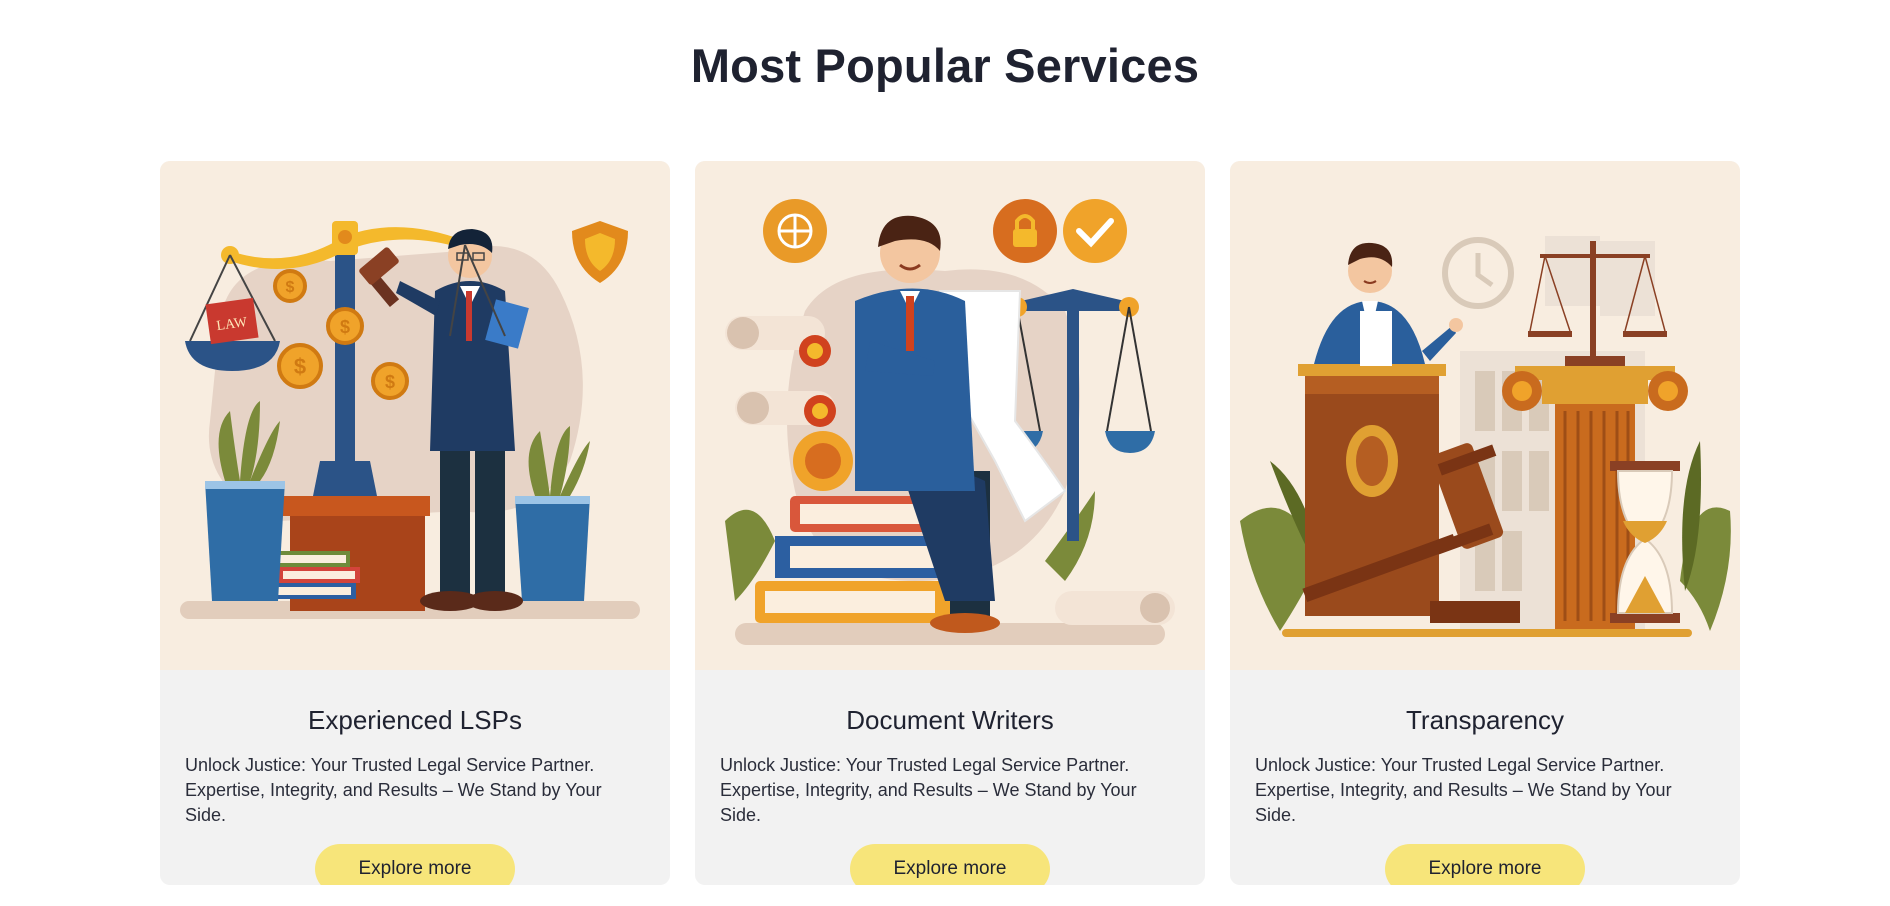  Describe the element at coordinates (1485, 720) in the screenshot. I see `card-title: Transparency` at that location.